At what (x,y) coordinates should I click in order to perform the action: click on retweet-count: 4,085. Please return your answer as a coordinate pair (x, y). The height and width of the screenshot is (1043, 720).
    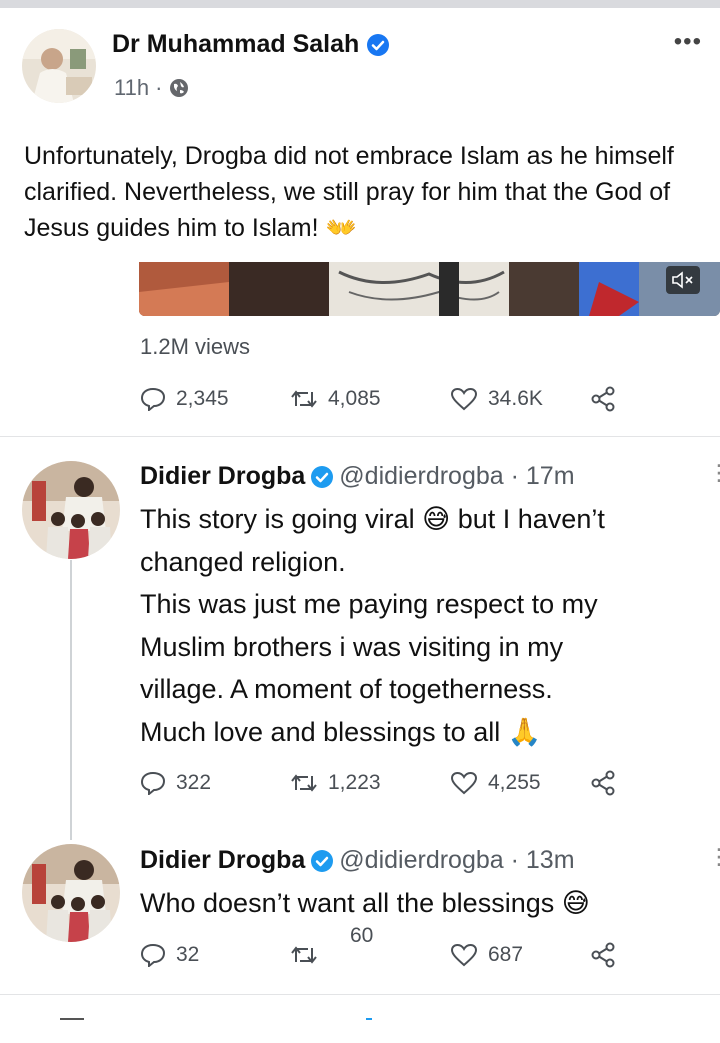
    Looking at the image, I should click on (354, 398).